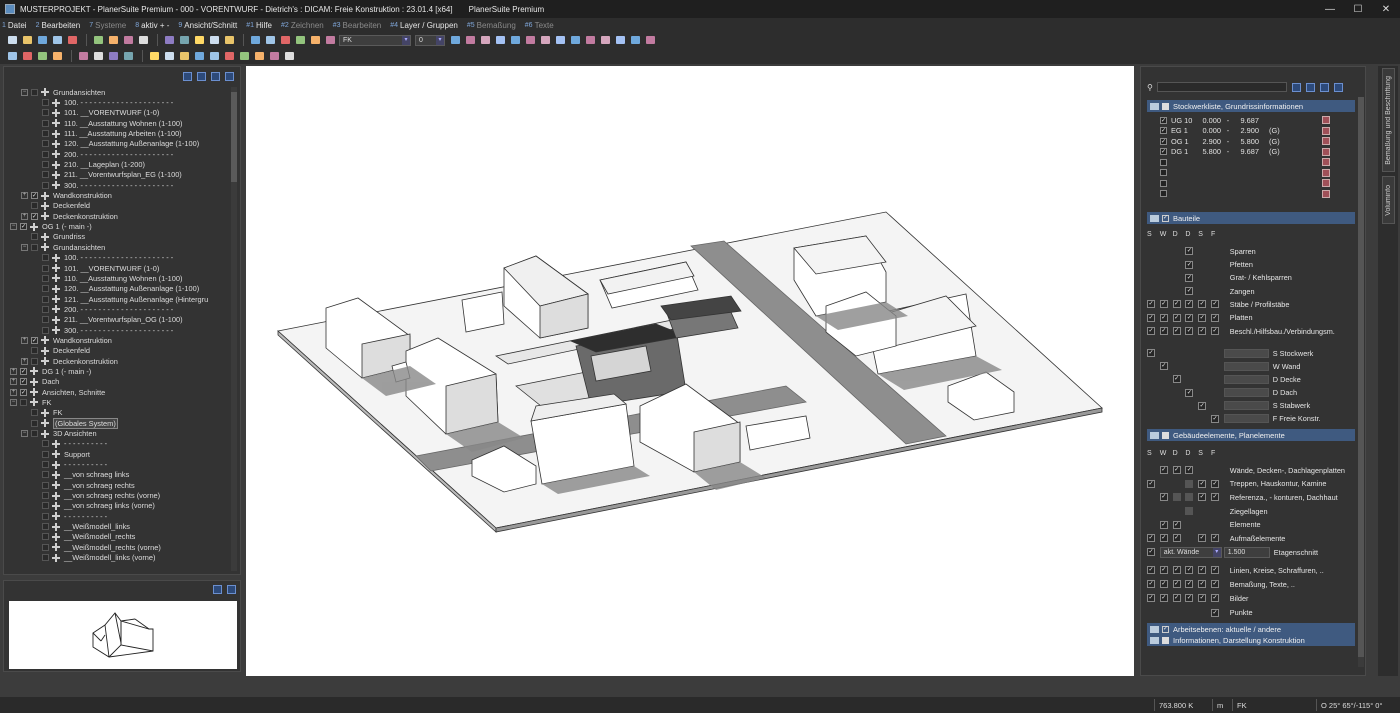 The width and height of the screenshot is (1400, 713). Describe the element at coordinates (1251, 120) in the screenshot. I see `storey-row: ✓ UG 10 0.000 - 9.687` at that location.